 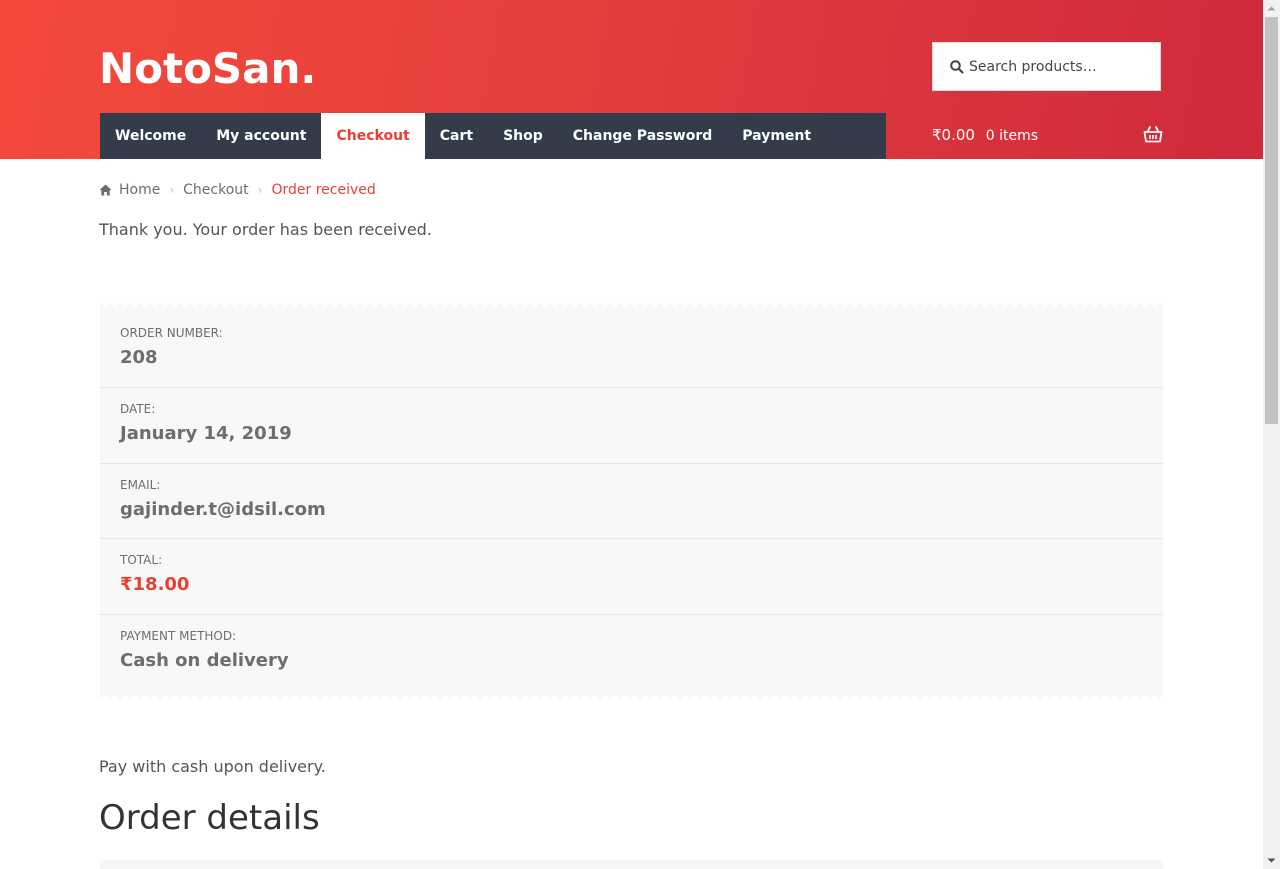 What do you see at coordinates (207, 69) in the screenshot?
I see `site-logo: NotoSan.` at bounding box center [207, 69].